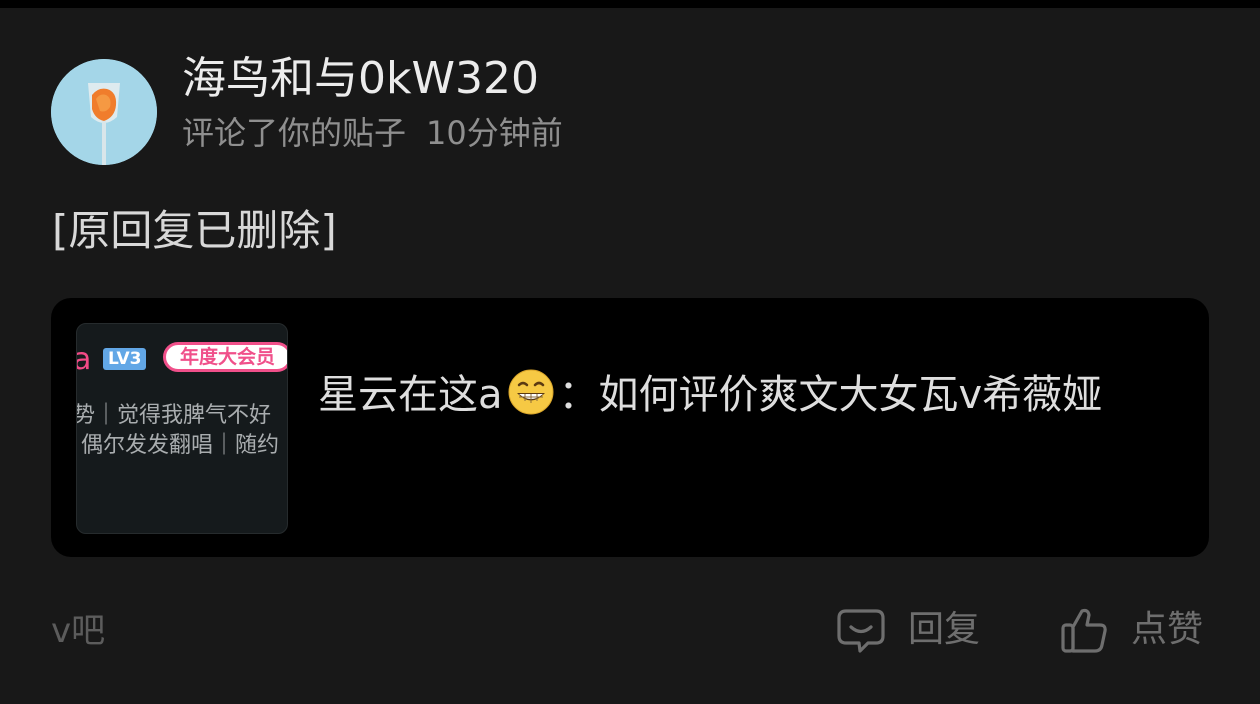 The width and height of the screenshot is (1260, 704). I want to click on reply-content: [原回复已删除], so click(194, 230).